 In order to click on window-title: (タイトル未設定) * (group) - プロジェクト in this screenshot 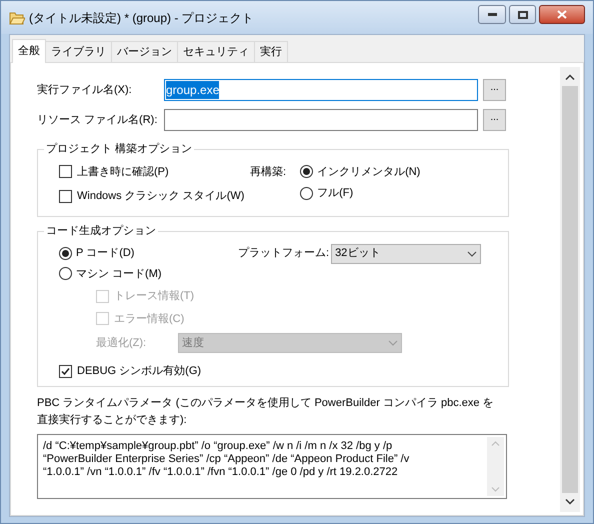, I will do `click(141, 18)`.